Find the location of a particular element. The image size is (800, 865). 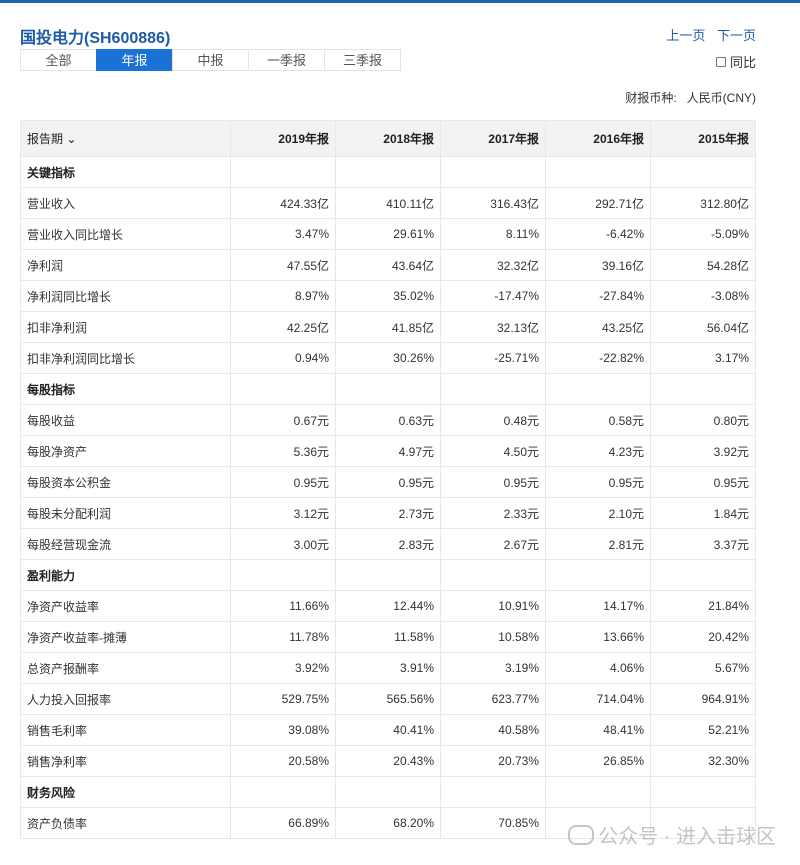

metric-value: 0.80元 is located at coordinates (703, 420).